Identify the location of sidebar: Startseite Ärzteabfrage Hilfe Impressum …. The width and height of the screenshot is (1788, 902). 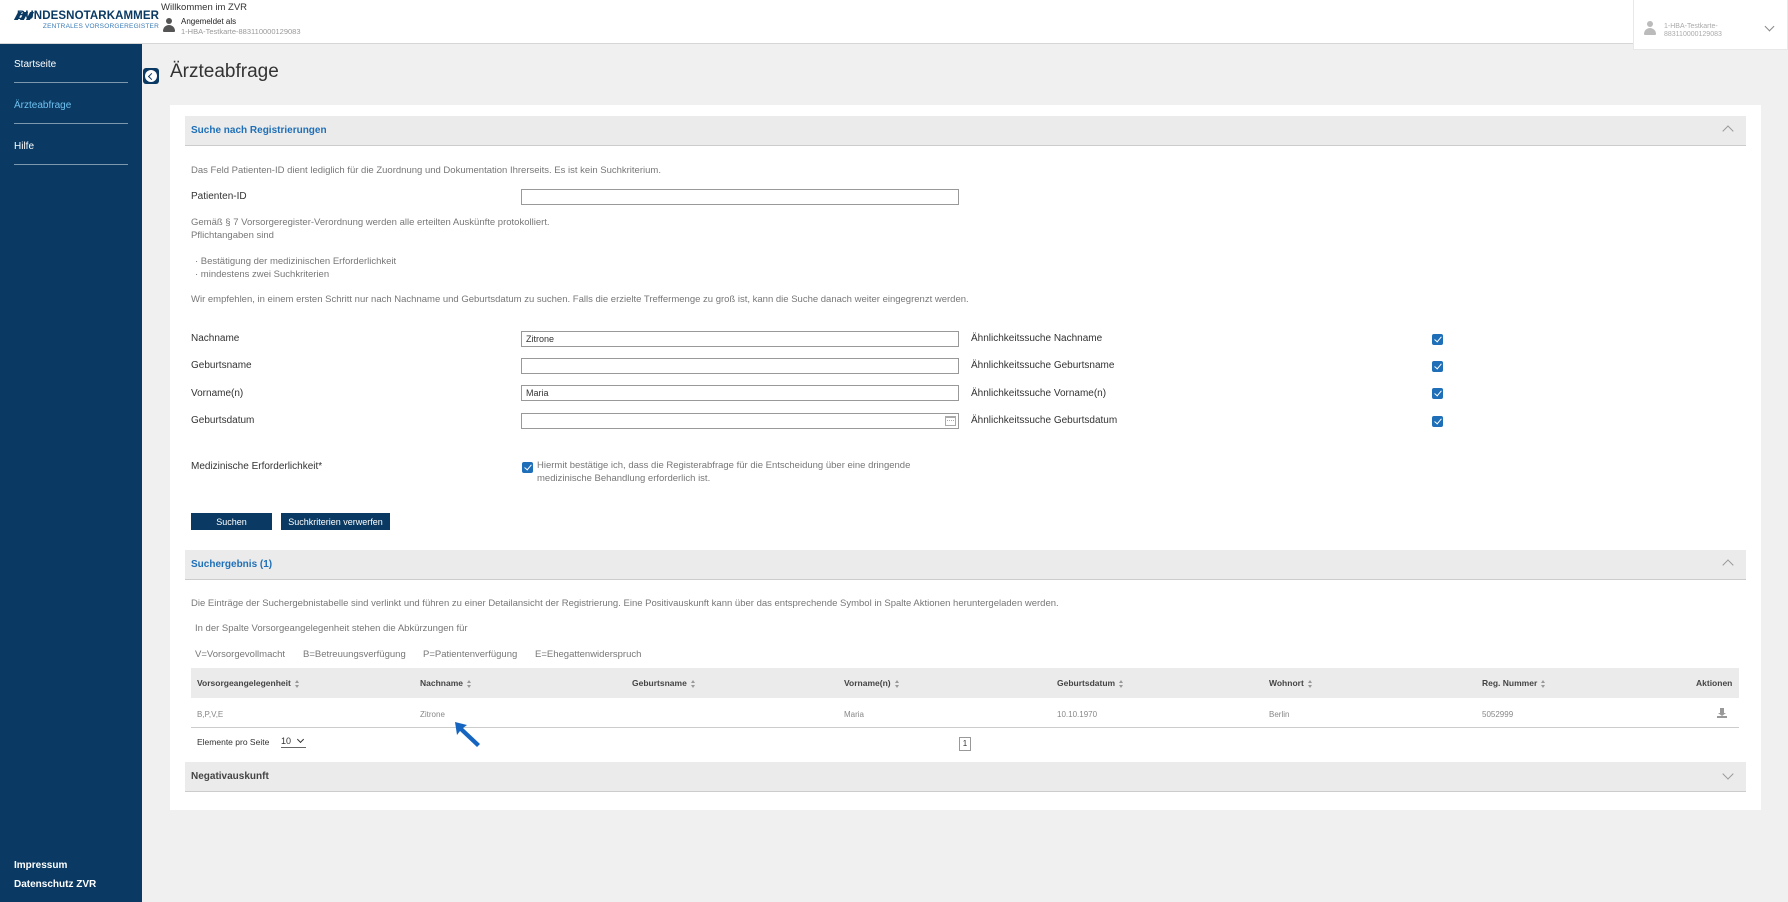
(71, 473).